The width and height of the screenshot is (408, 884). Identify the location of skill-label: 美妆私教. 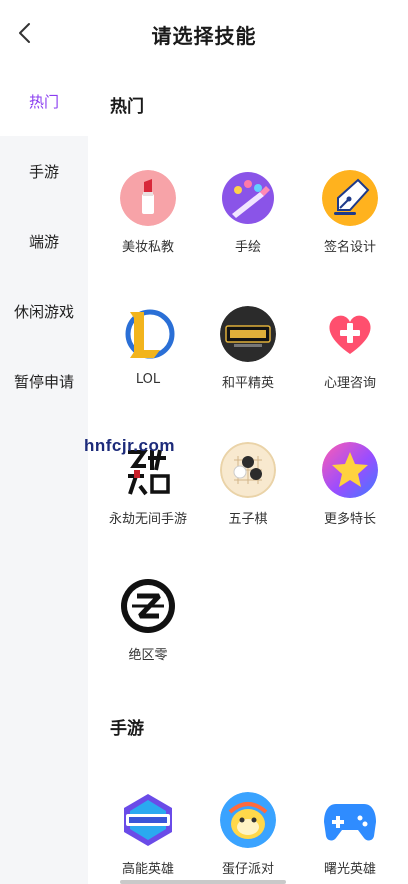
(147, 247).